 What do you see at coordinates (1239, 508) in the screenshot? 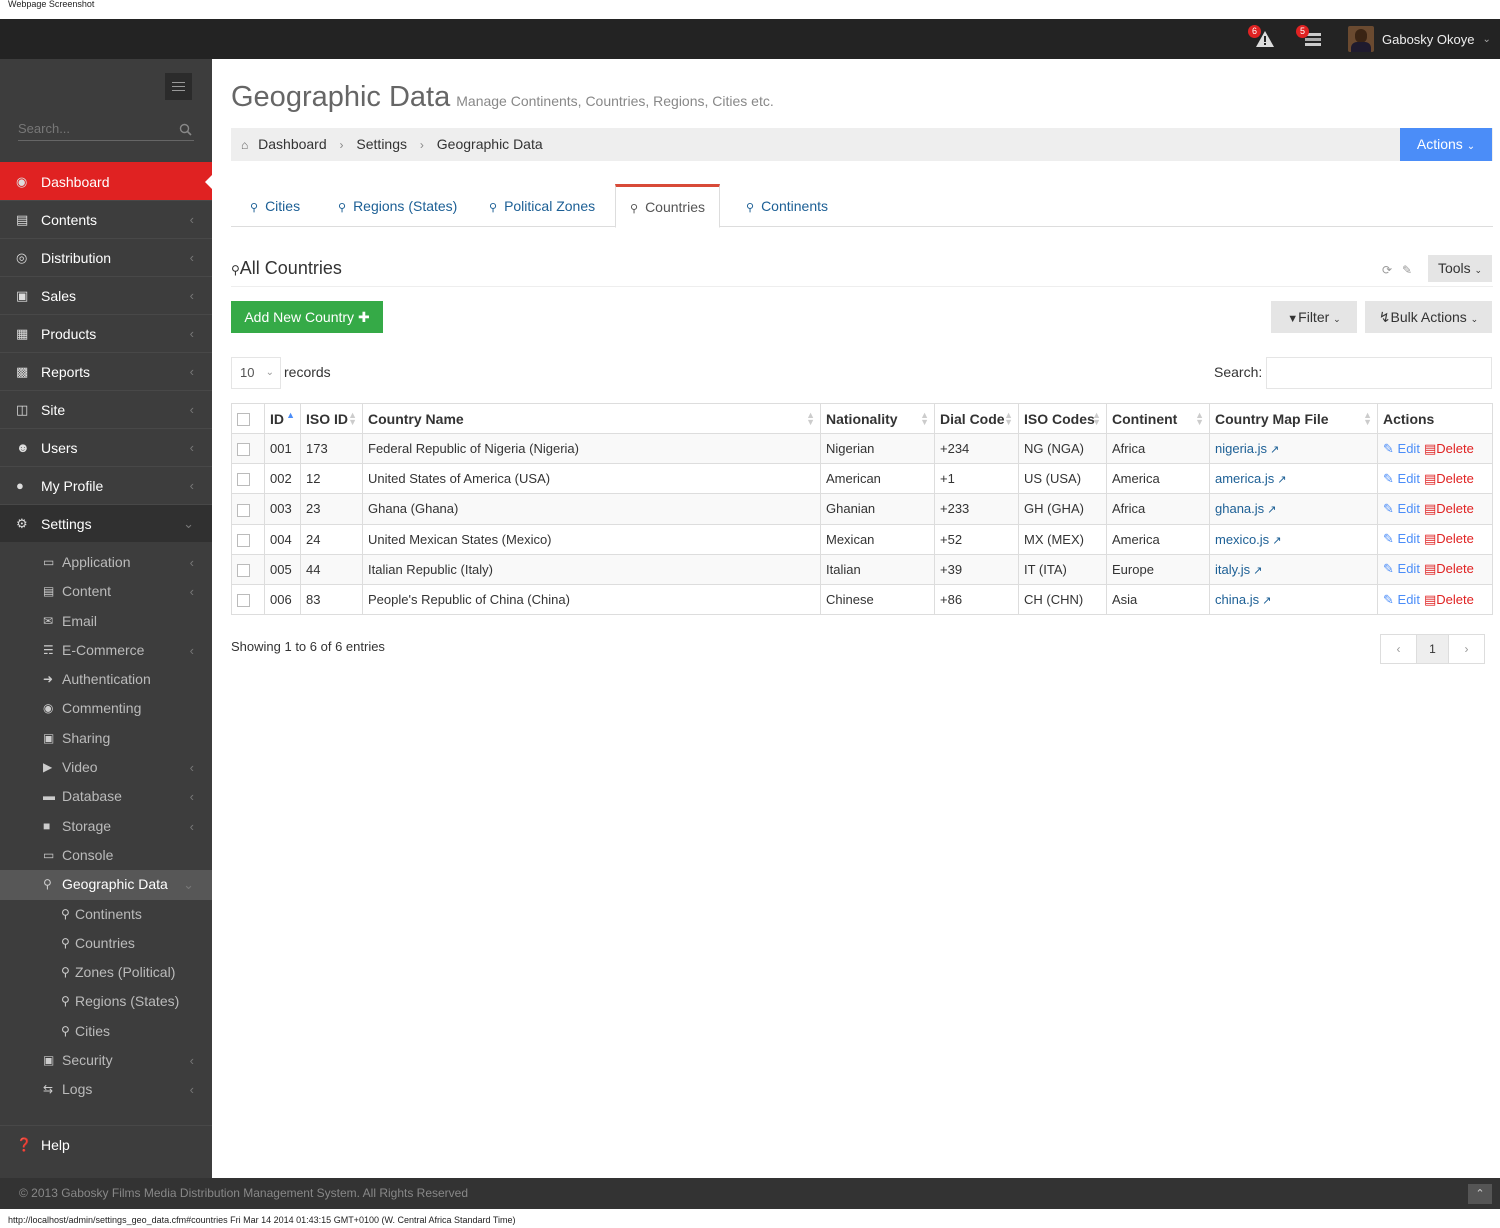
I see `map-file-link: ghana.js` at bounding box center [1239, 508].